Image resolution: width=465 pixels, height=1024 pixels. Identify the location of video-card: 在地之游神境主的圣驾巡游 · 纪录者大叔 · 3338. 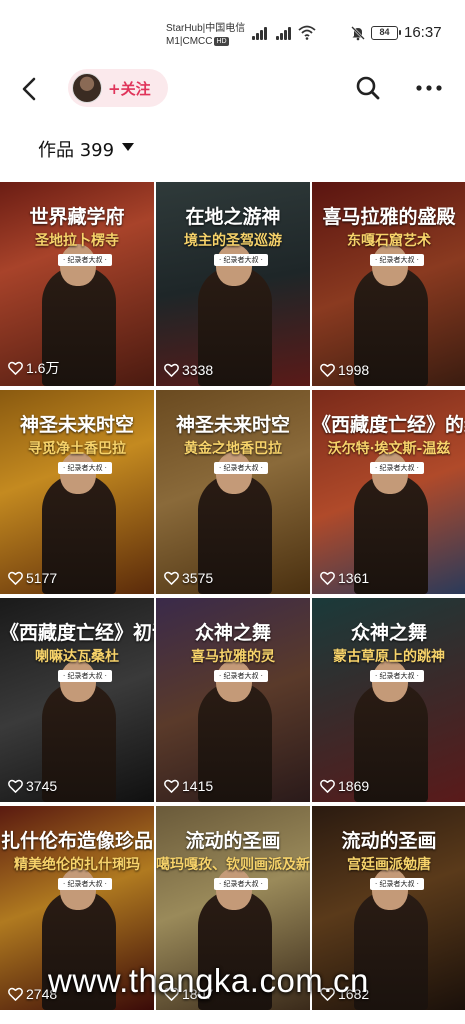
(233, 284).